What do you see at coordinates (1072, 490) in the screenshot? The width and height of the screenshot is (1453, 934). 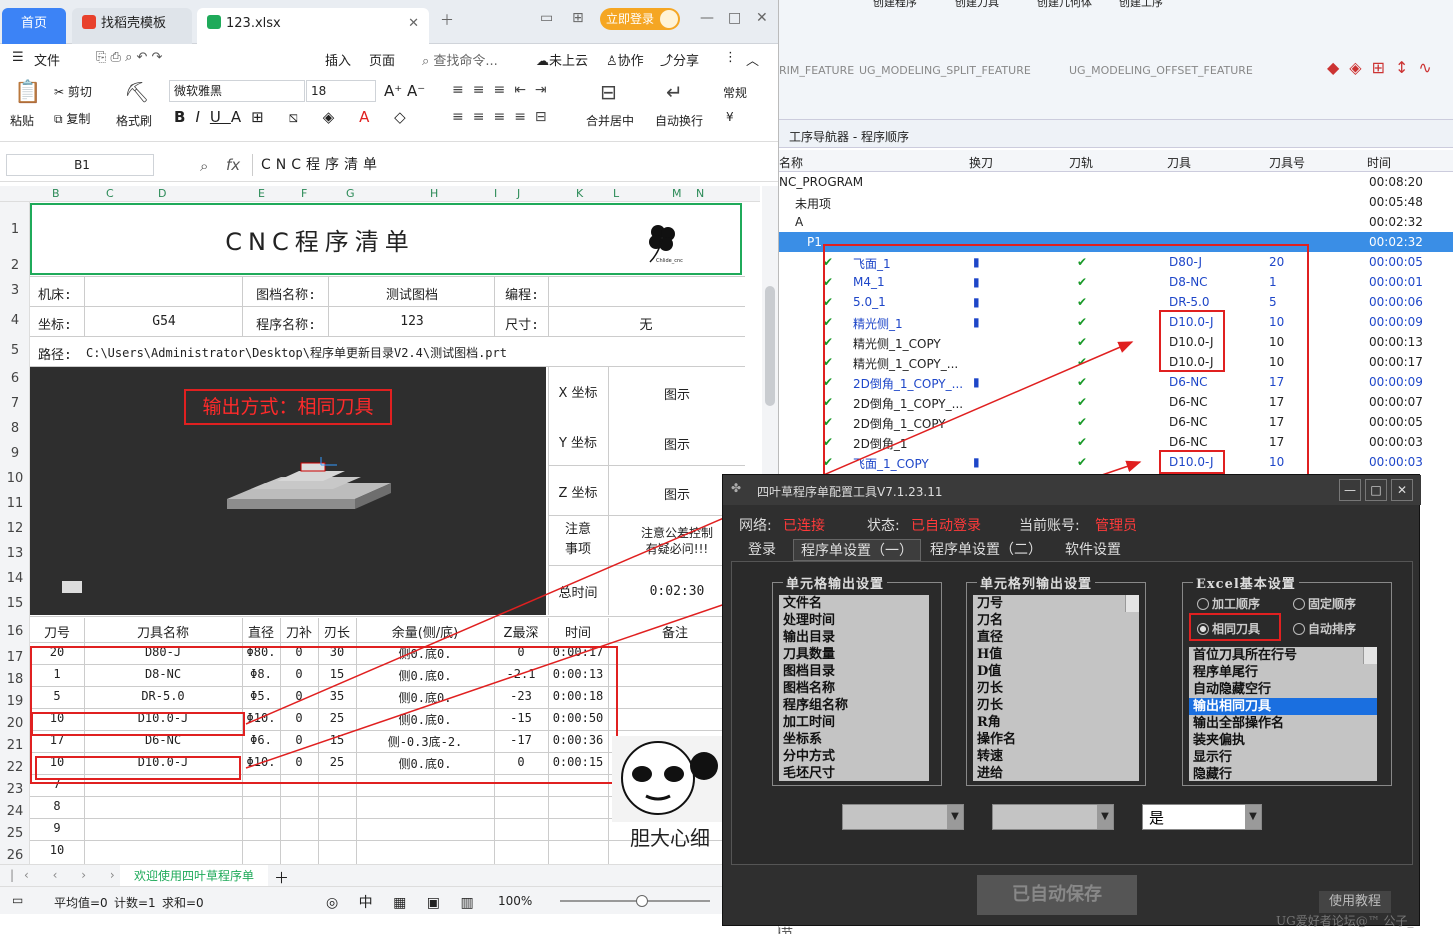 I see `dialog-titlebar: ✤ 四叶草程序单配置工具V7.1.23.11 — □ ✕` at bounding box center [1072, 490].